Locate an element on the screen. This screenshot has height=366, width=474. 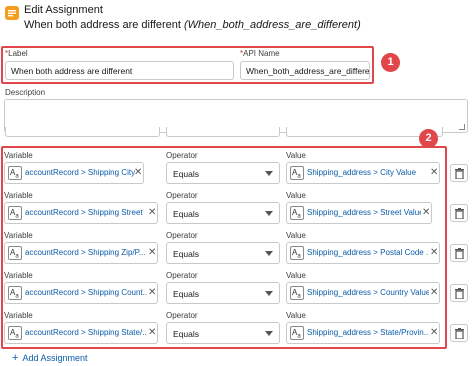
label-input: When both address are different is located at coordinates (119, 70).